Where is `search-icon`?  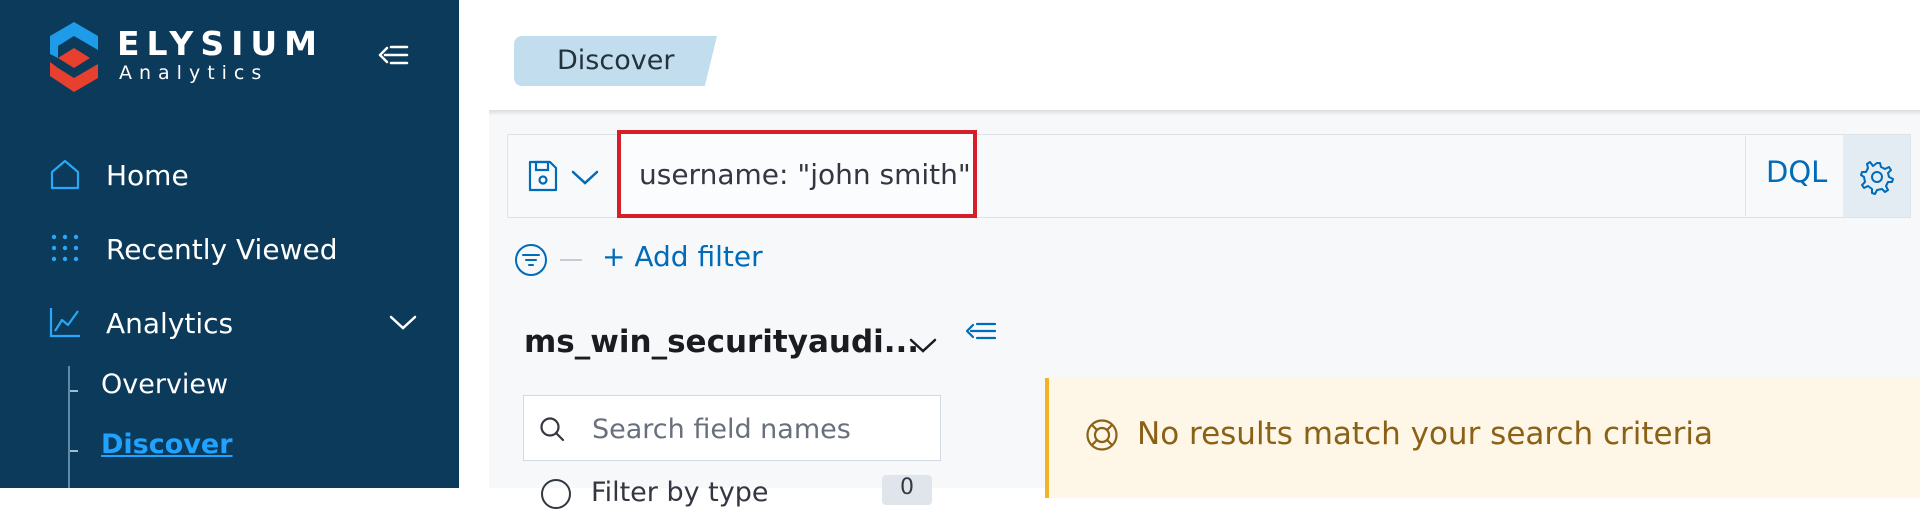 search-icon is located at coordinates (552, 429).